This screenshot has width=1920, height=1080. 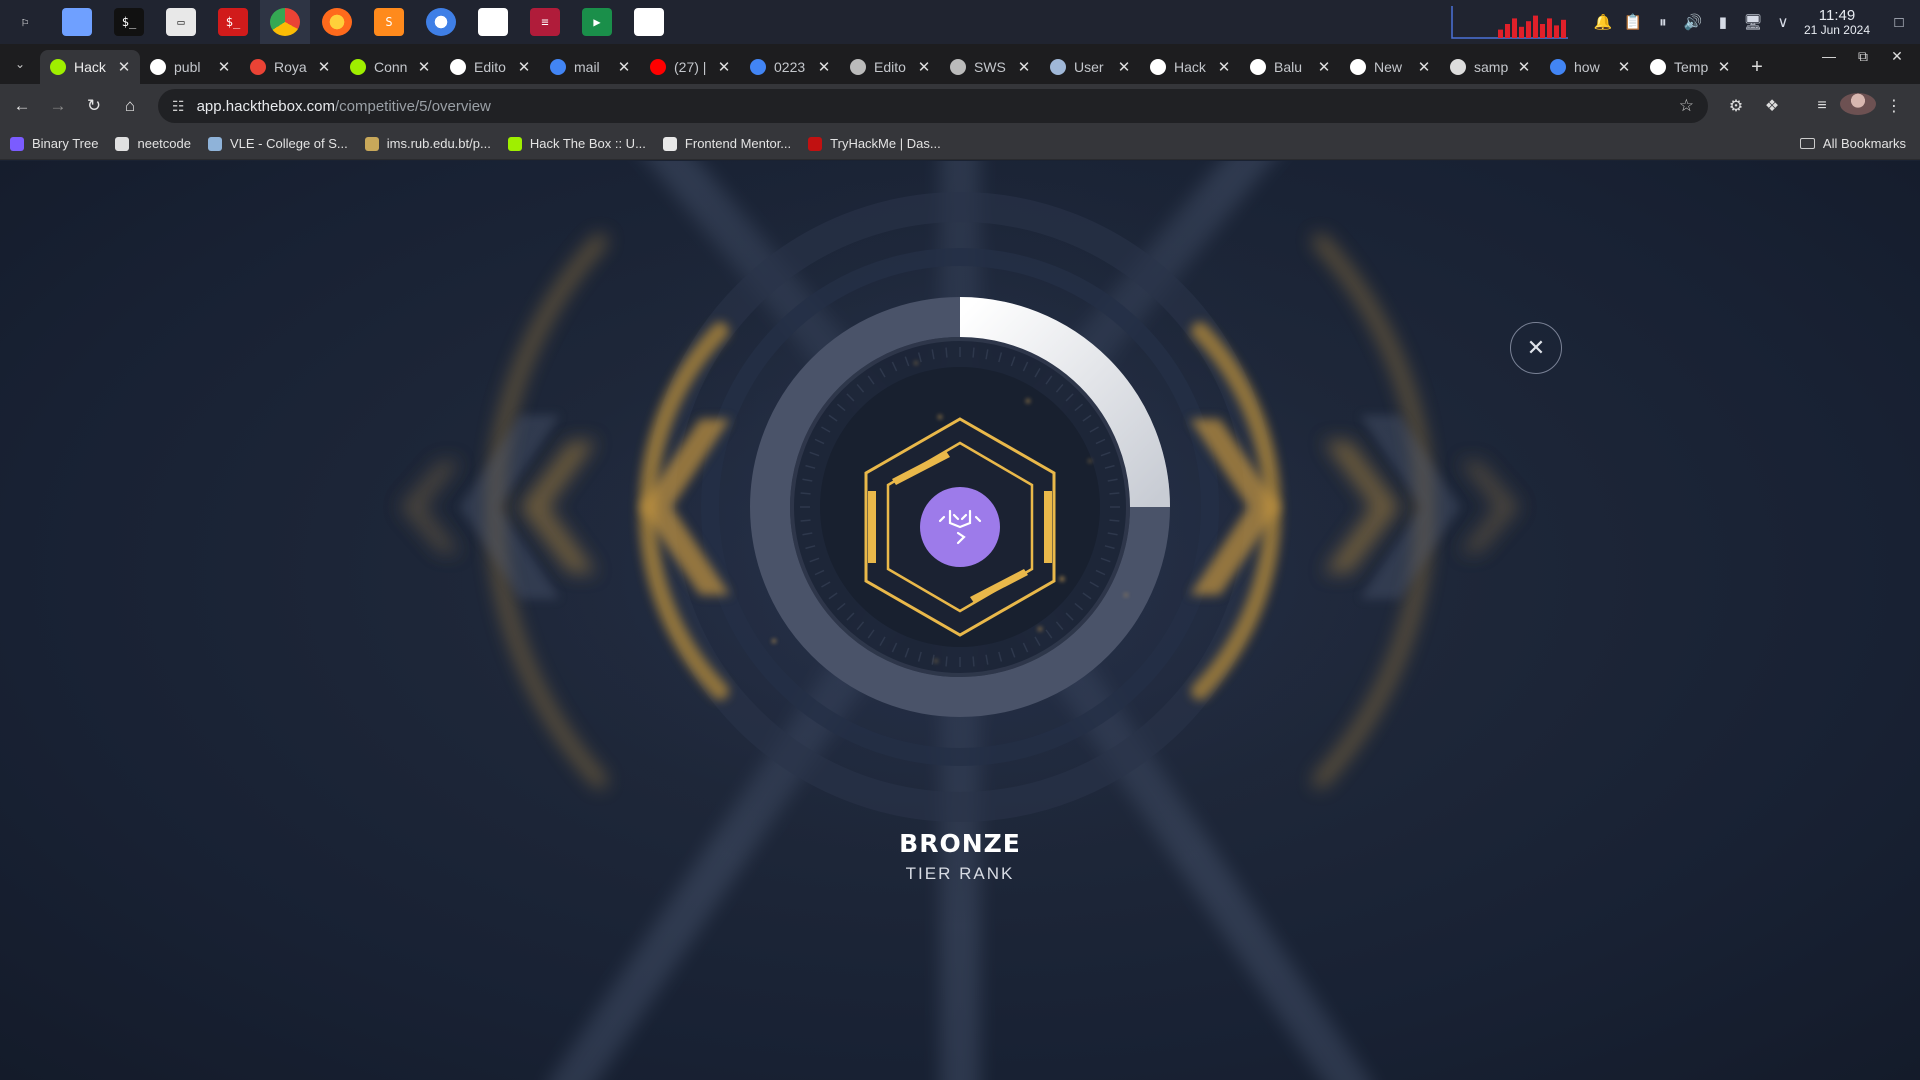 What do you see at coordinates (1590, 67) in the screenshot?
I see `browser-tab: how ✕` at bounding box center [1590, 67].